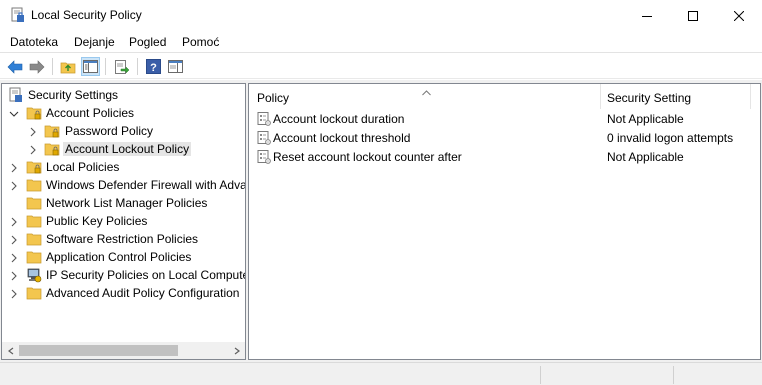  I want to click on status-bar, so click(381, 373).